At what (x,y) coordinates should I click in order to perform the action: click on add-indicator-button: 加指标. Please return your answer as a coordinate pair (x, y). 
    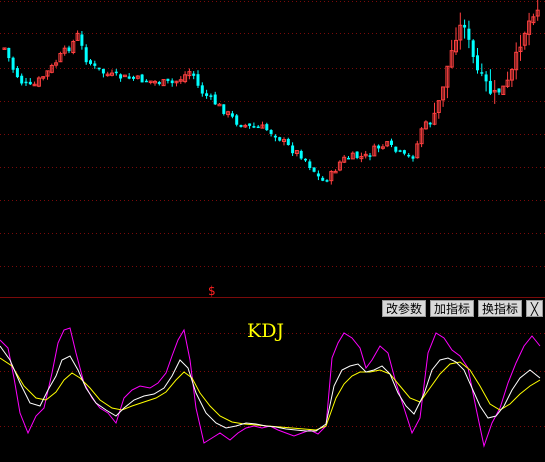
    Looking at the image, I should click on (451, 308).